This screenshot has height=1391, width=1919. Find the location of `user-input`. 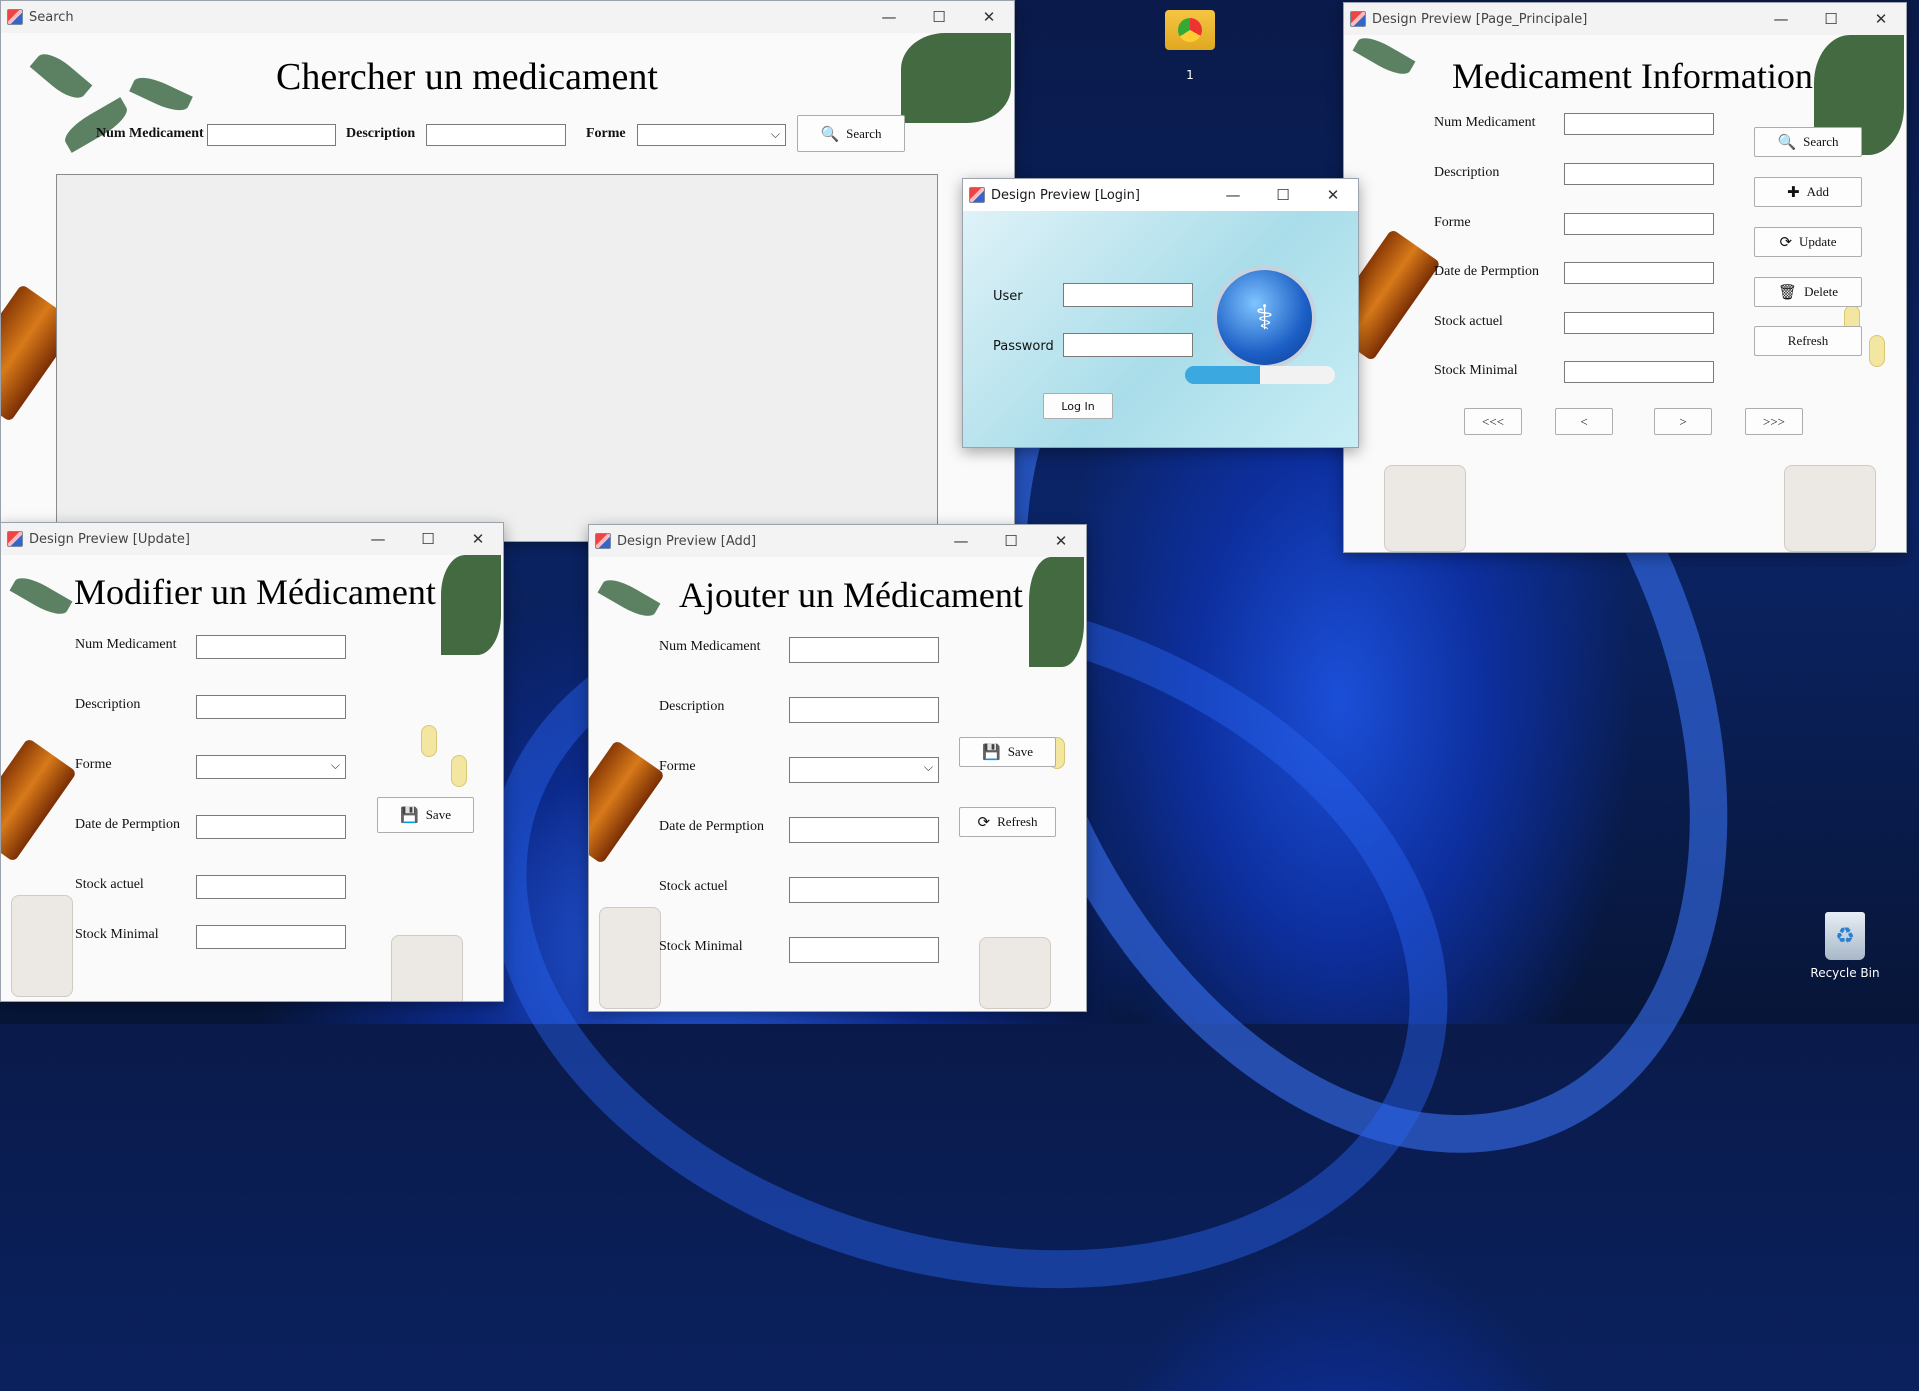

user-input is located at coordinates (1128, 295).